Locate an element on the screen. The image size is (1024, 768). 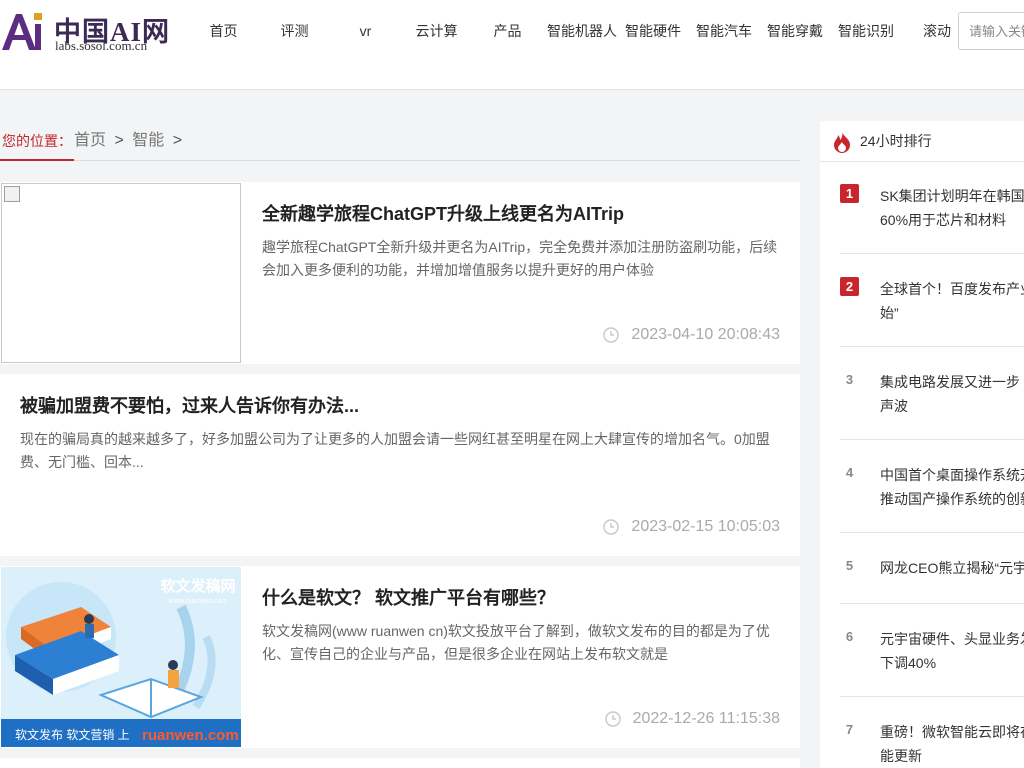
breadcrumb-label: 您的位置： is located at coordinates (37, 141).